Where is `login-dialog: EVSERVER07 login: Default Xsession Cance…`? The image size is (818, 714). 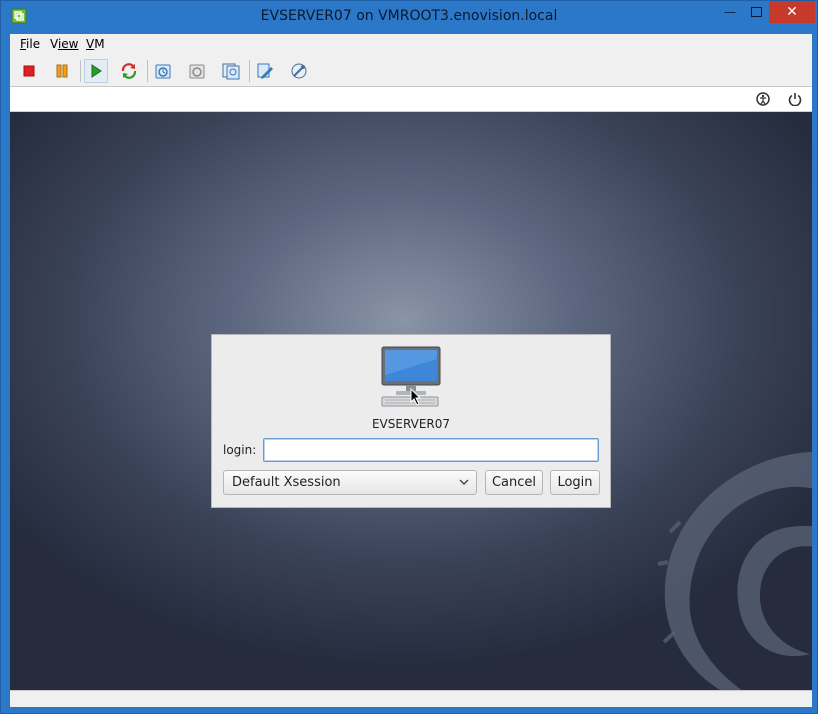
login-dialog: EVSERVER07 login: Default Xsession Cance… is located at coordinates (411, 421).